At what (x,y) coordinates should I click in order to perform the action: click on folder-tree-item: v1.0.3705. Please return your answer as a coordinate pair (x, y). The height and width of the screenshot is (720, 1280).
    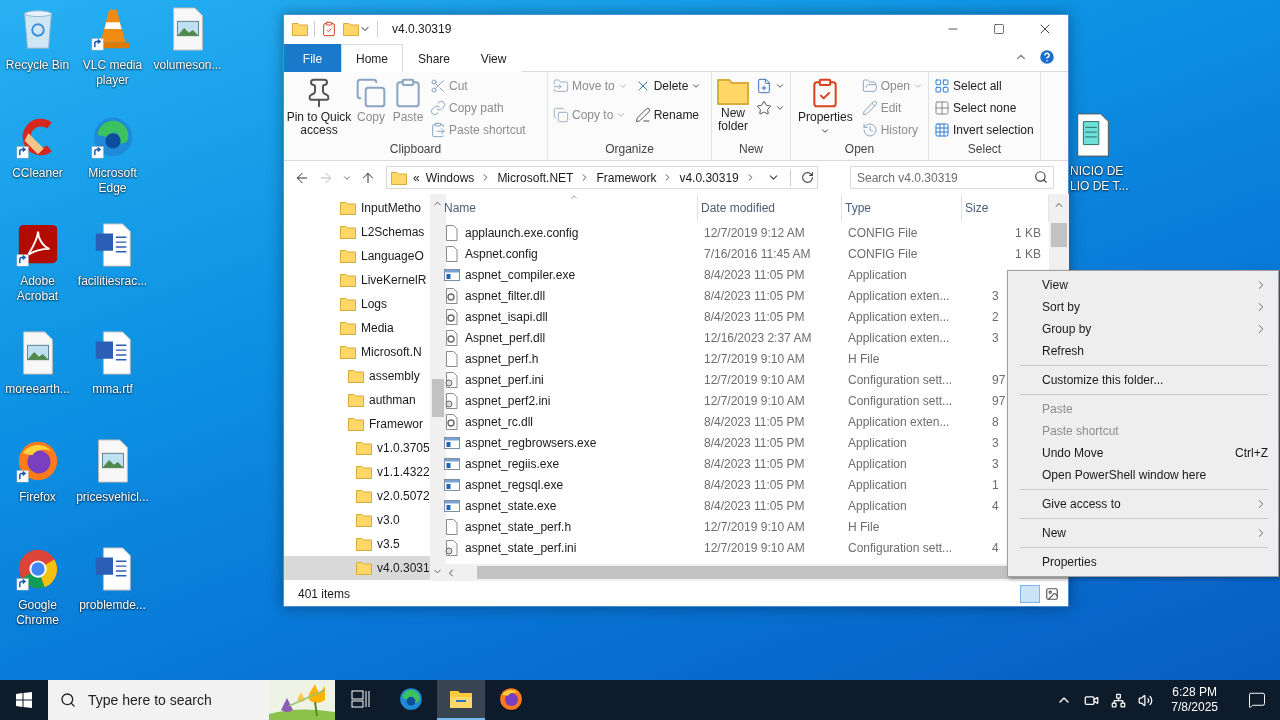
    Looking at the image, I should click on (357, 448).